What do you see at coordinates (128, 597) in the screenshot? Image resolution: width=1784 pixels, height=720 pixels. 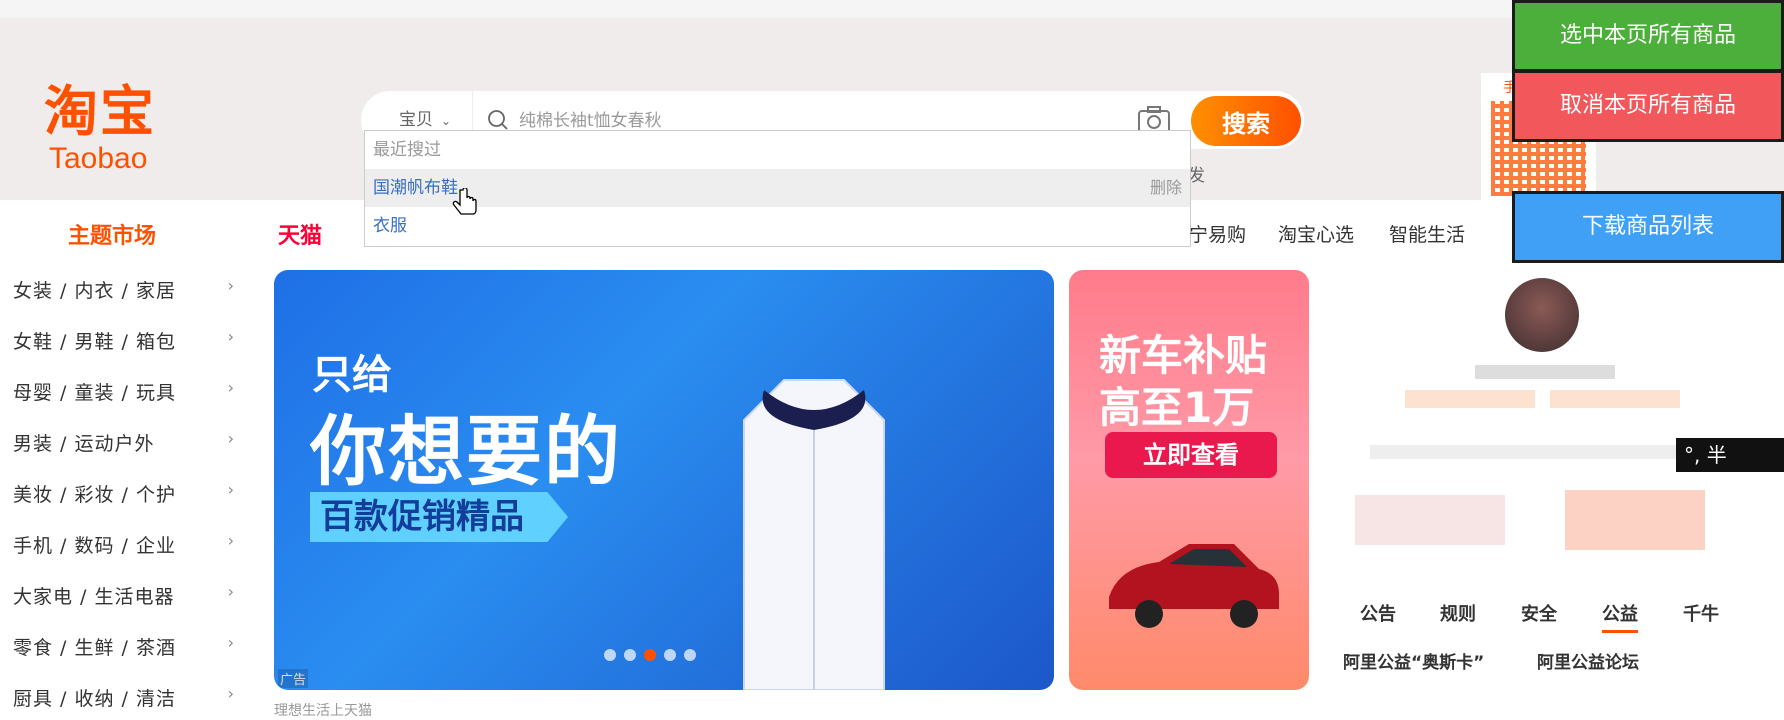 I see `category-item: 大家电 / 生活电器 ›` at bounding box center [128, 597].